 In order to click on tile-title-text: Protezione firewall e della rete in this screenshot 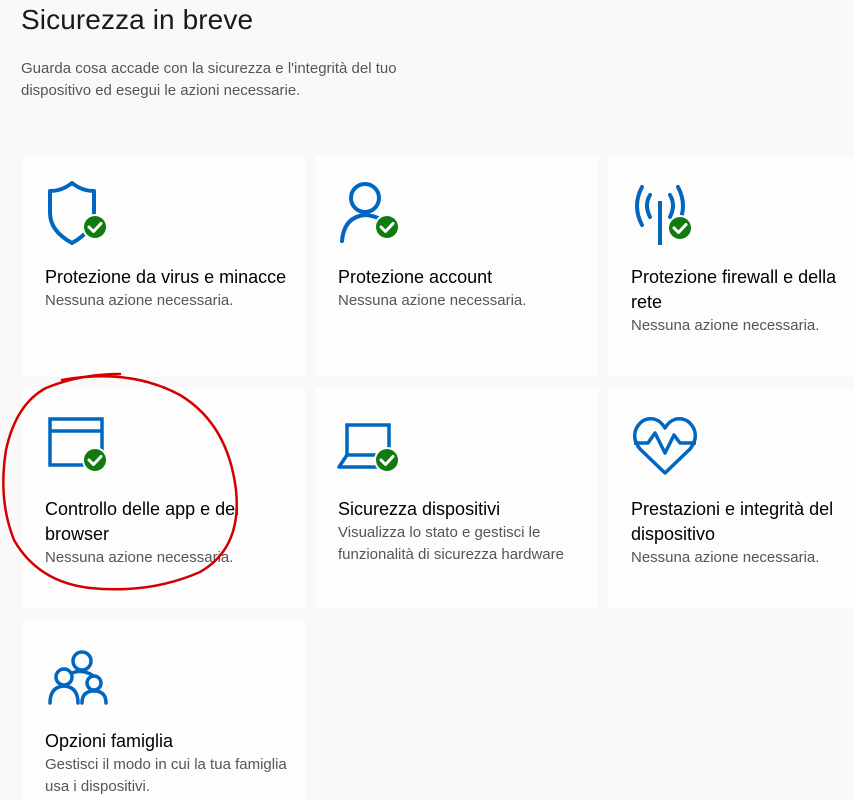, I will do `click(734, 289)`.